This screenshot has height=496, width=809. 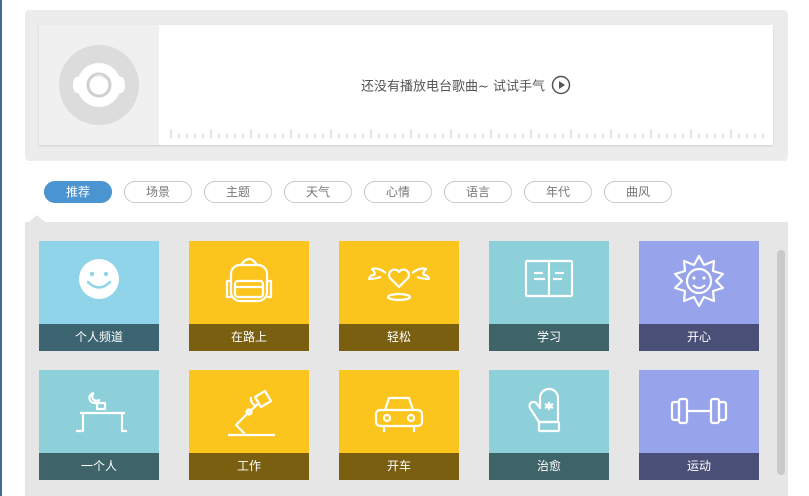 What do you see at coordinates (558, 192) in the screenshot?
I see `tab-6: 年代` at bounding box center [558, 192].